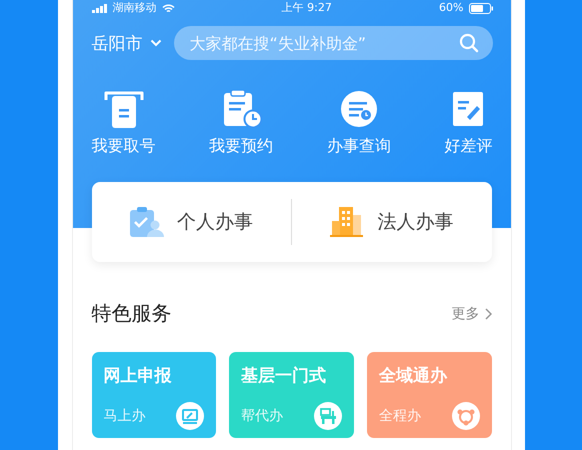  What do you see at coordinates (328, 416) in the screenshot?
I see `desk-icon` at bounding box center [328, 416].